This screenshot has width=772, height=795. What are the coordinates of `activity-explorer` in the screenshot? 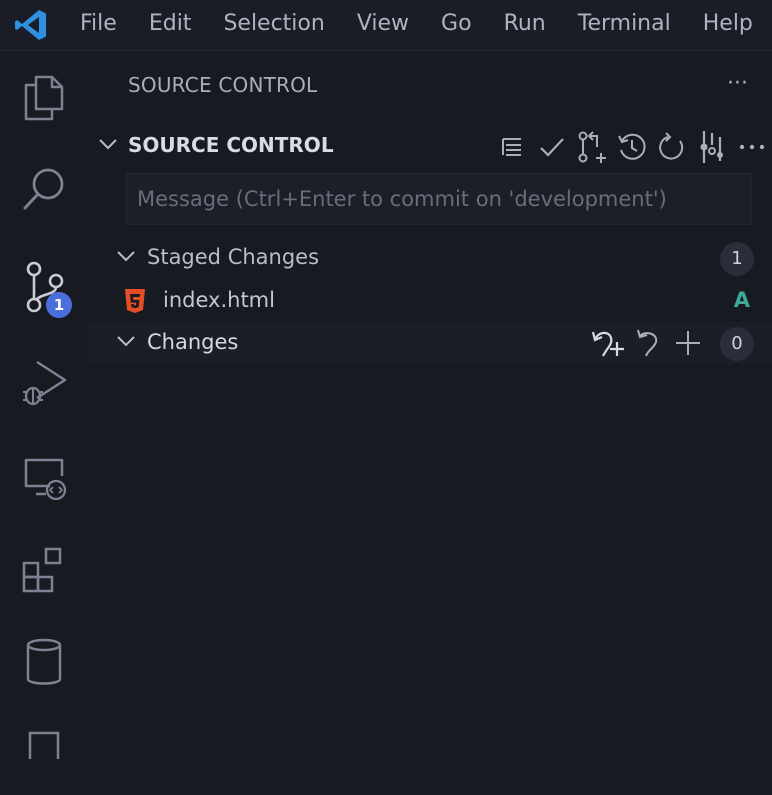 It's located at (44, 97).